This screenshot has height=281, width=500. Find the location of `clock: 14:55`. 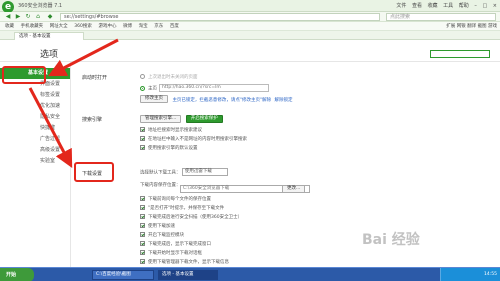

clock: 14:55 is located at coordinates (490, 274).